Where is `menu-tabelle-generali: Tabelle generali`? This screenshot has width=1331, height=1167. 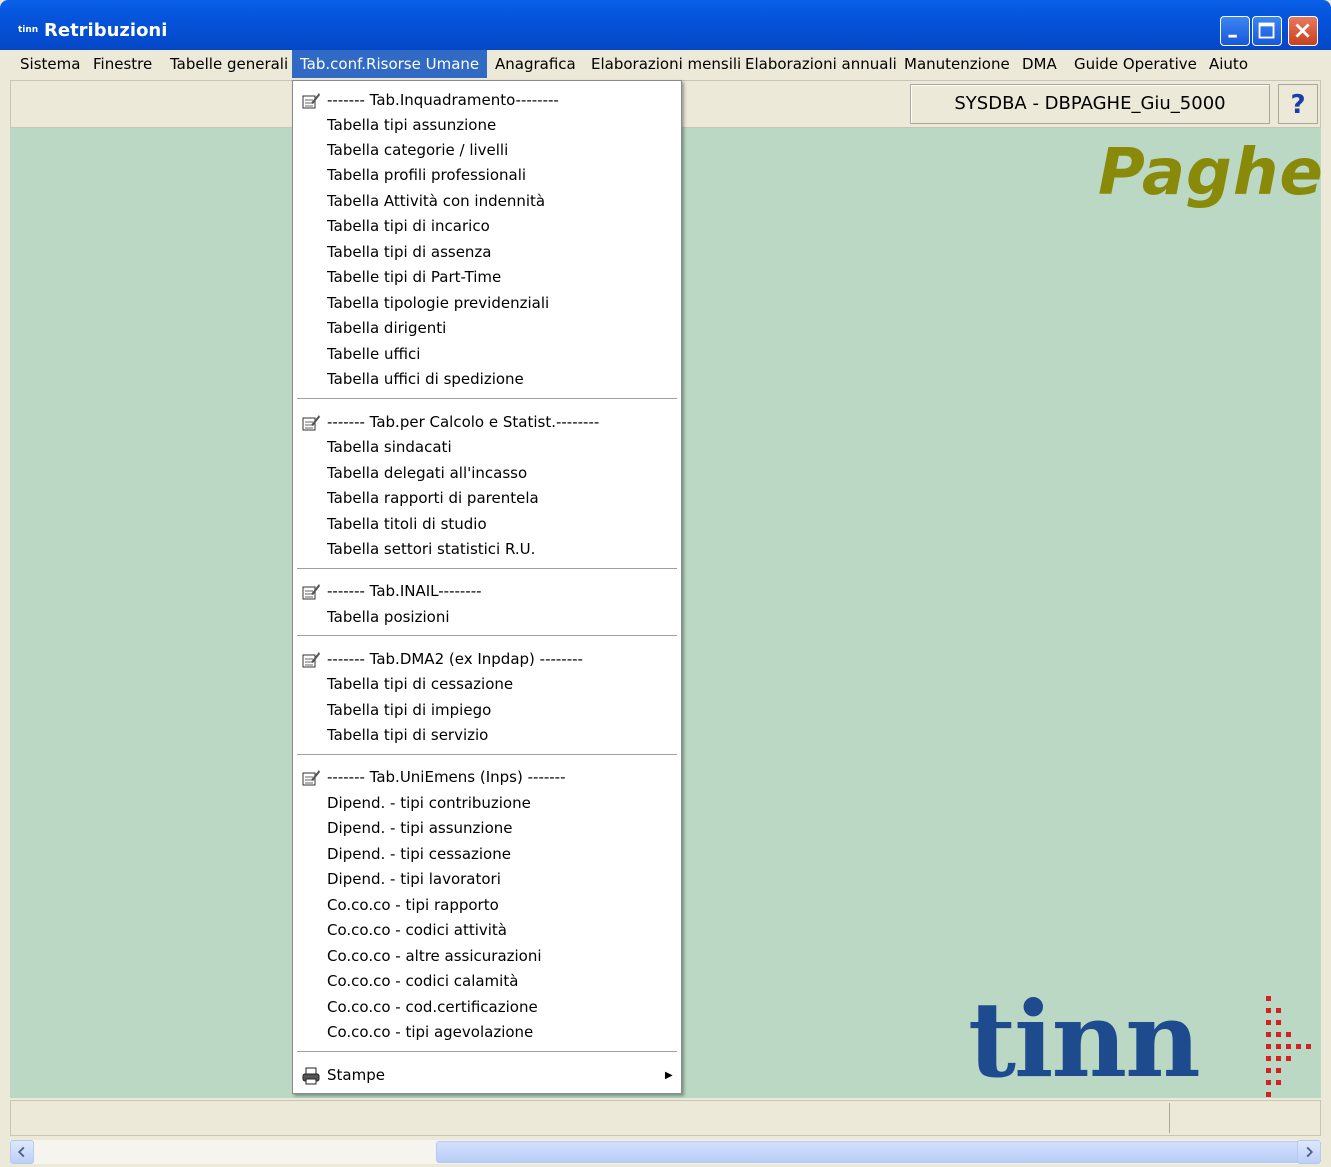
menu-tabelle-generali: Tabelle generali is located at coordinates (229, 64).